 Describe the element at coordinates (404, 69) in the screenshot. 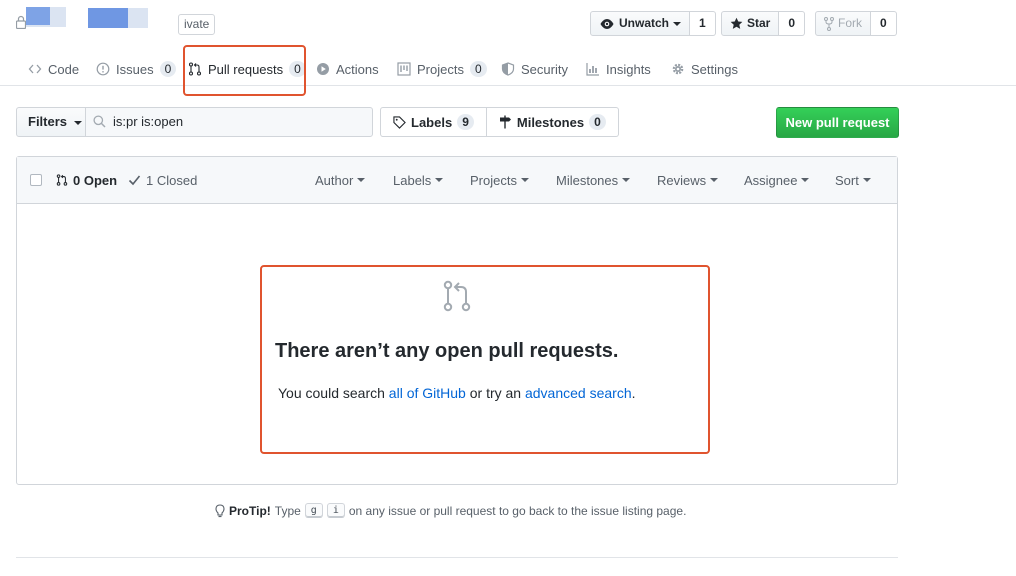

I see `project-icon` at that location.